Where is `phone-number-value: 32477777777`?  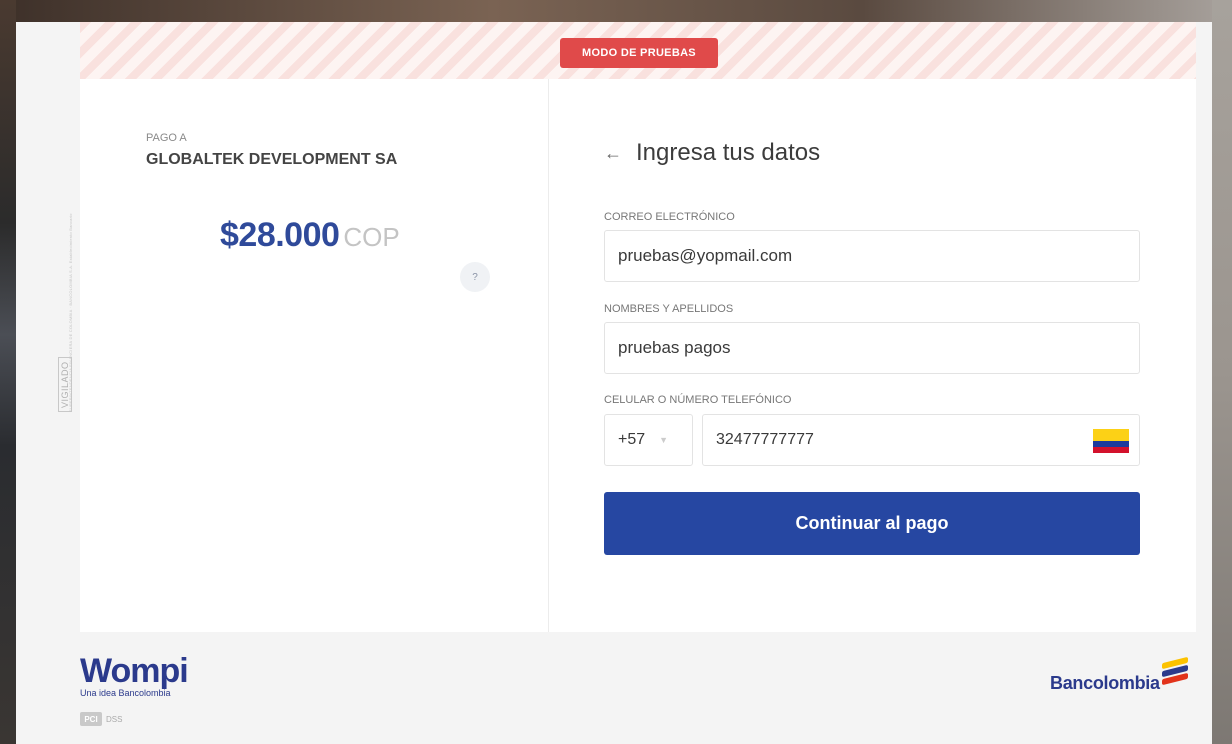 phone-number-value: 32477777777 is located at coordinates (765, 439).